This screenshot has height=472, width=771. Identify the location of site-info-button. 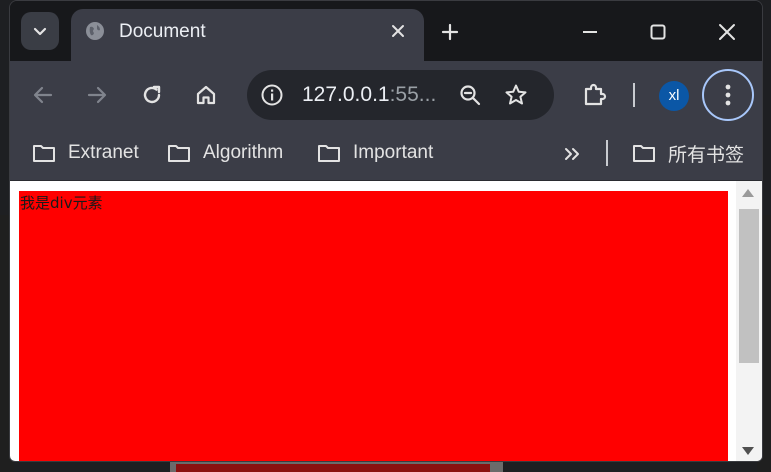
(272, 95).